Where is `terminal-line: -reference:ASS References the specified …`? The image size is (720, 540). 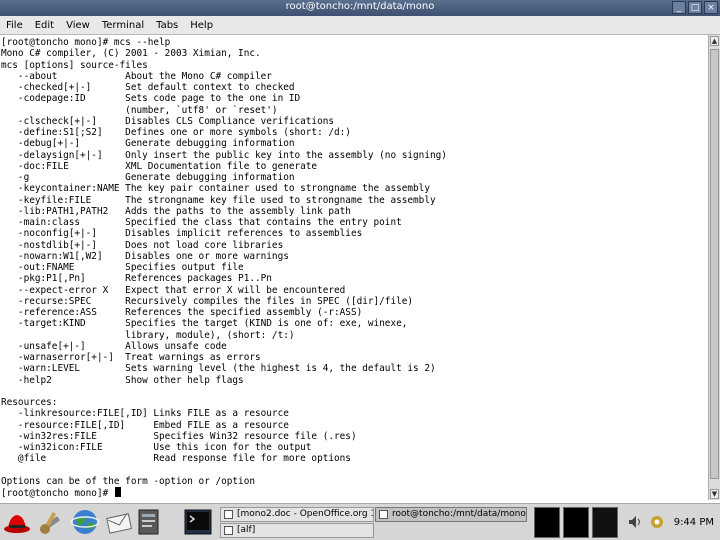 terminal-line: -reference:ASS References the specified … is located at coordinates (182, 312).